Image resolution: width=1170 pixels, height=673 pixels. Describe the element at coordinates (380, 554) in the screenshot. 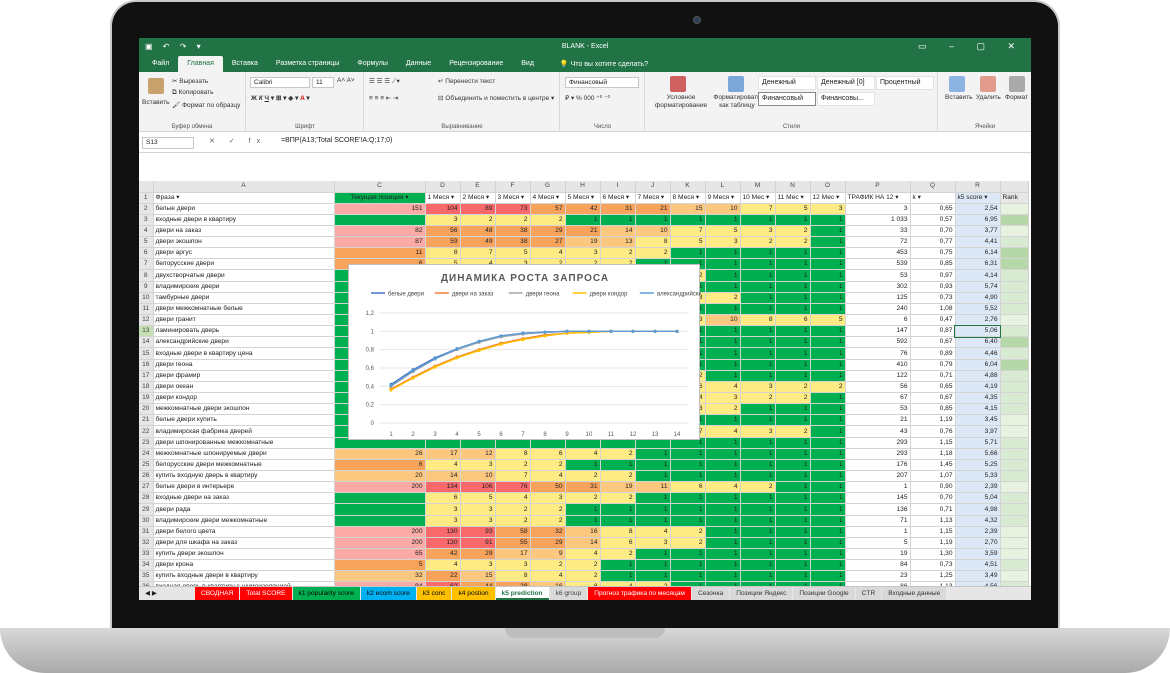

I see `current-position-cell: 65` at that location.